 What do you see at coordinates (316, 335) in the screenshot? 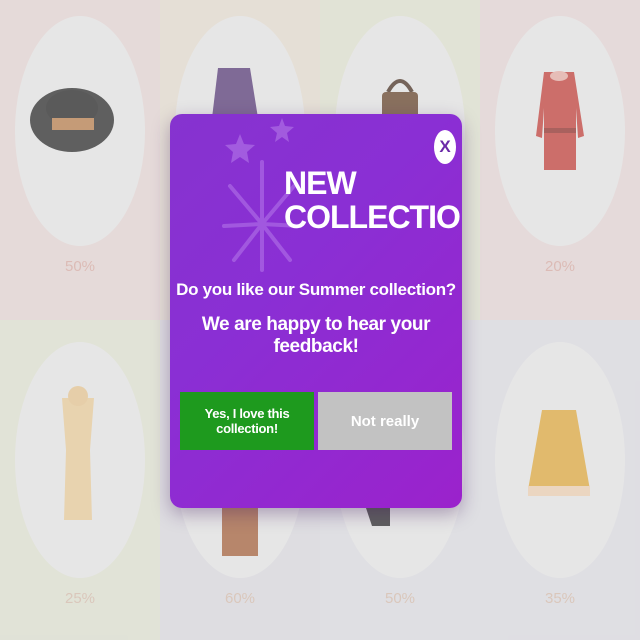
I see `feedback-subtext: We are happy to hear your feedback!` at bounding box center [316, 335].